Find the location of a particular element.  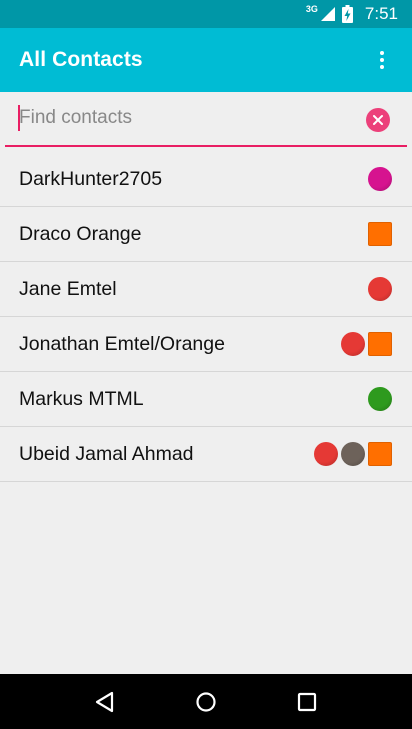

status-bar: 3G 7:51 is located at coordinates (206, 14).